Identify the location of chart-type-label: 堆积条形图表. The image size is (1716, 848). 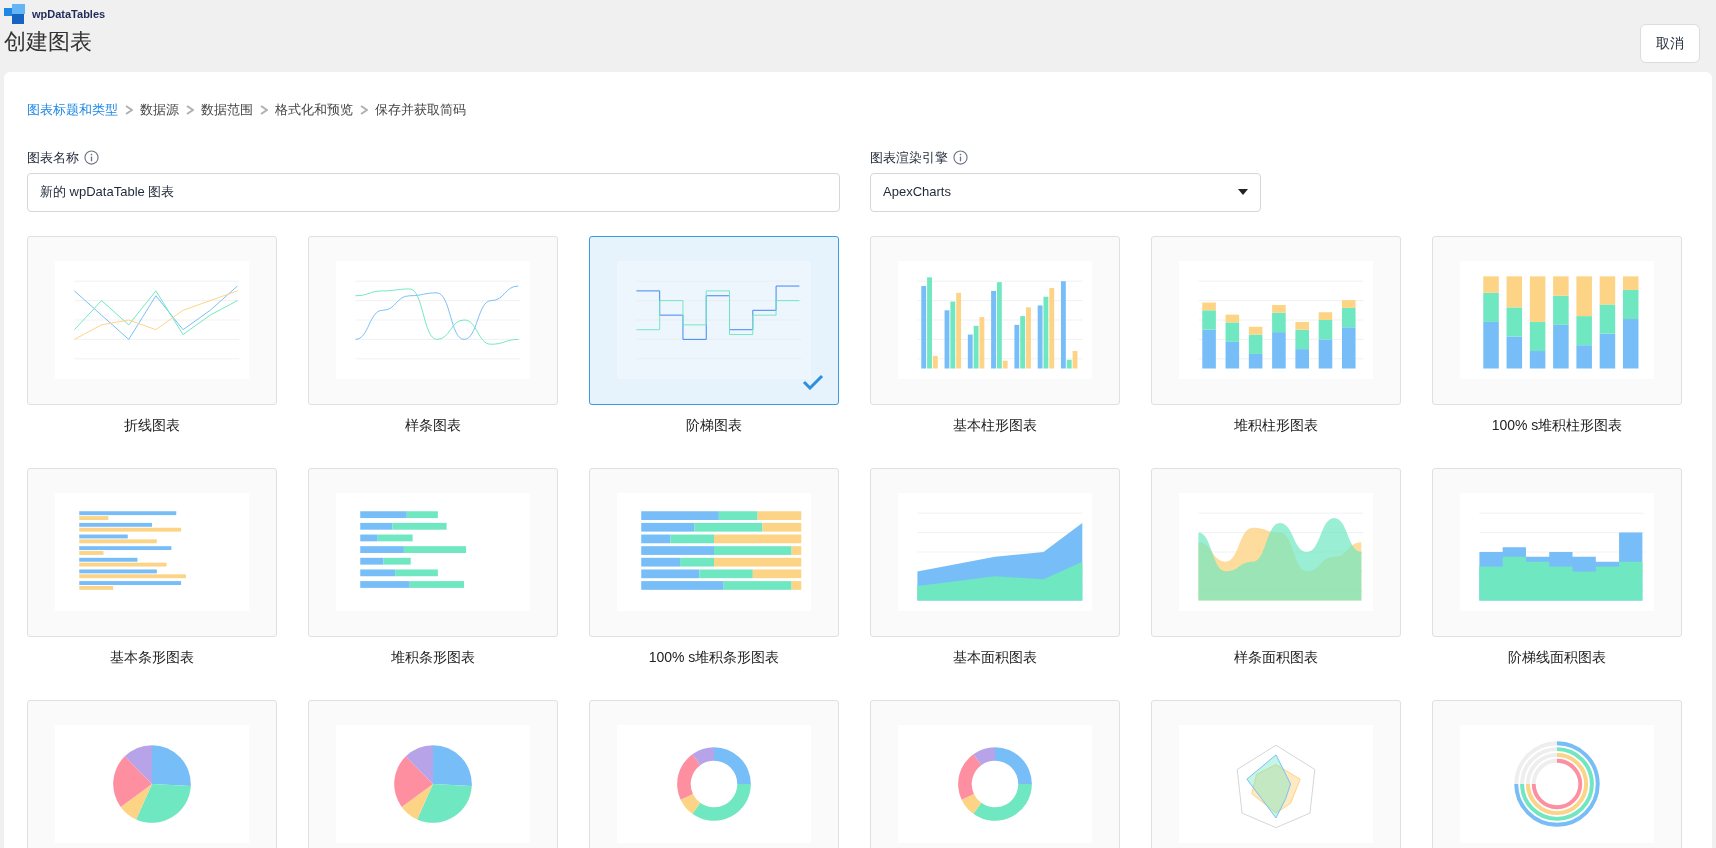
(433, 657).